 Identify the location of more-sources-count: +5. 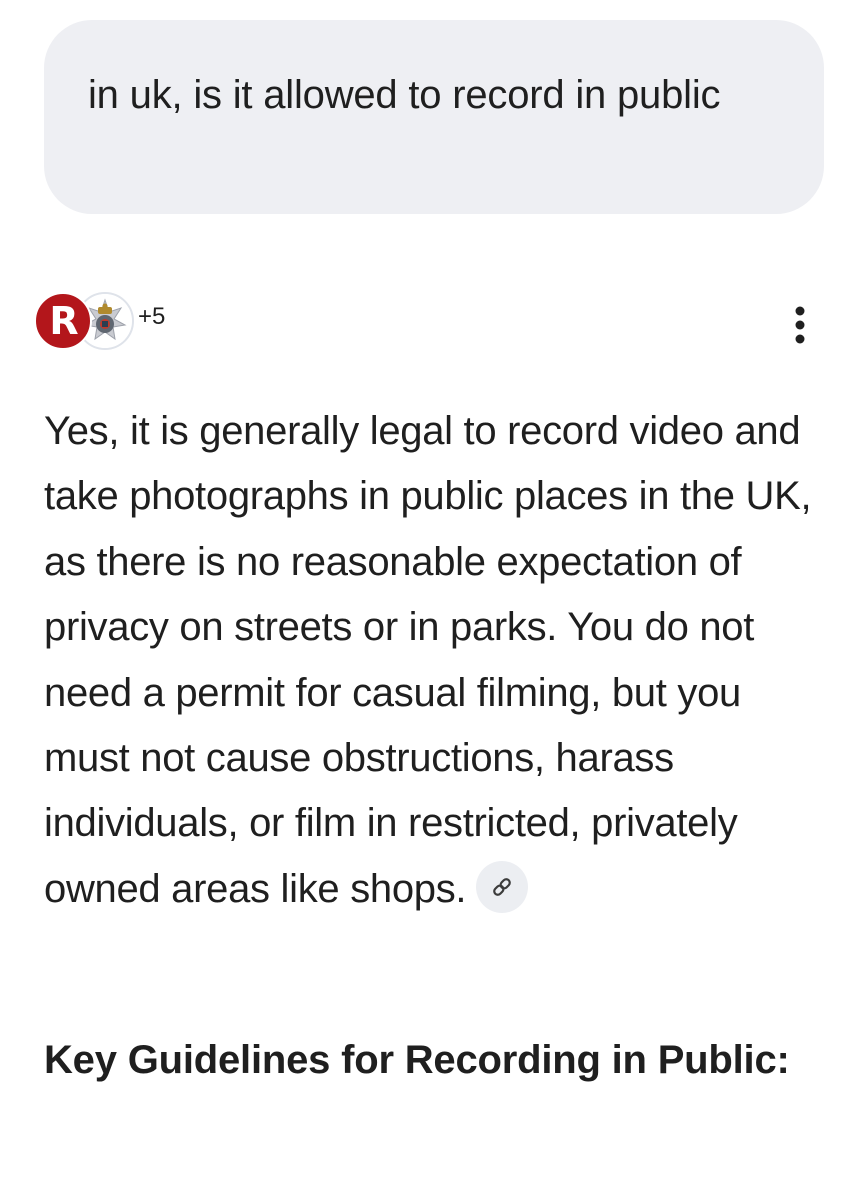
(151, 317).